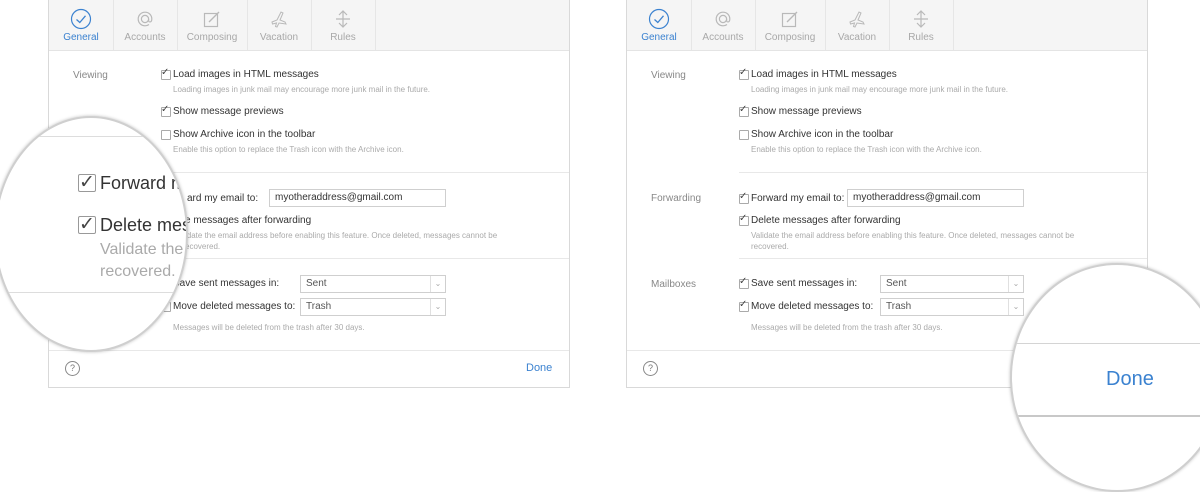 Image resolution: width=1200 pixels, height=492 pixels. Describe the element at coordinates (87, 182) in the screenshot. I see `magnified-forward-checkbox` at that location.